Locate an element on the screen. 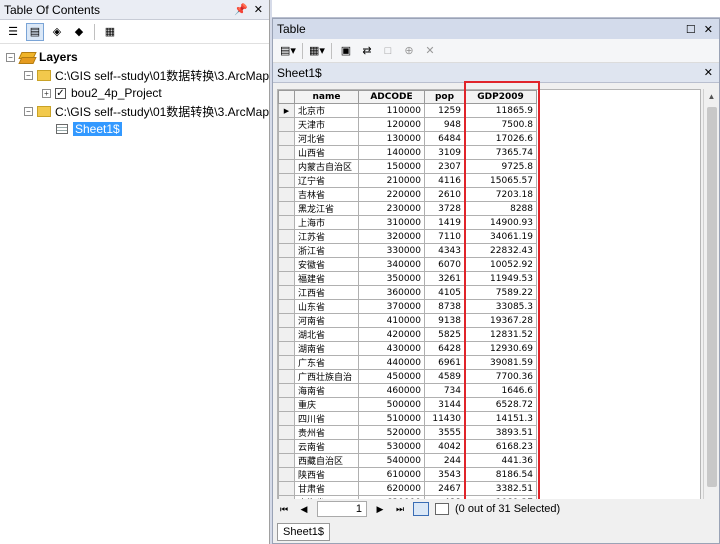  cell-pop: 3109 is located at coordinates (444, 152).